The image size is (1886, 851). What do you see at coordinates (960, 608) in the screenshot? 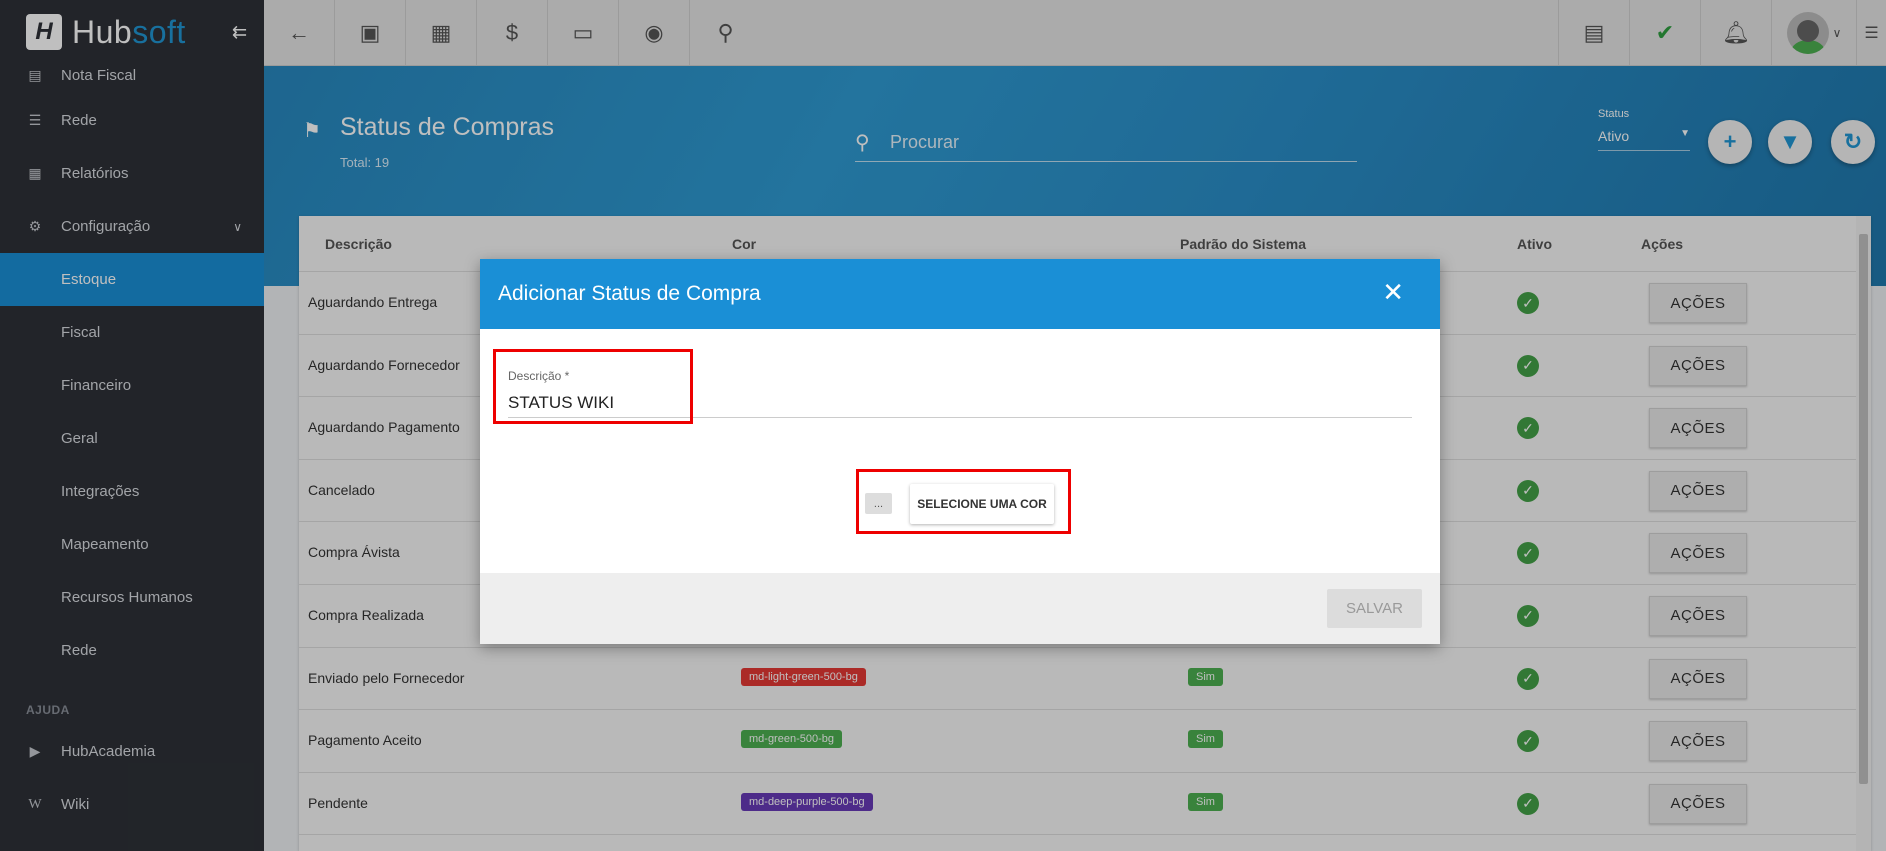
I see `dialog-footer: SALVAR` at bounding box center [960, 608].